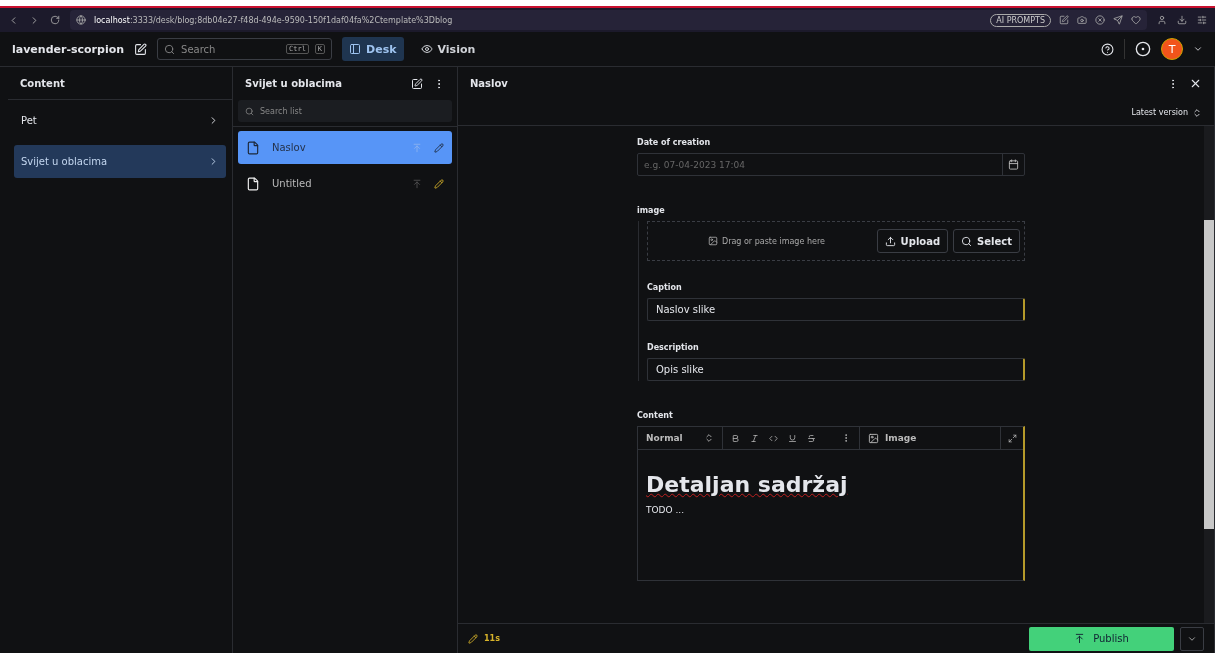  Describe the element at coordinates (673, 347) in the screenshot. I see `field-label: Description` at that location.